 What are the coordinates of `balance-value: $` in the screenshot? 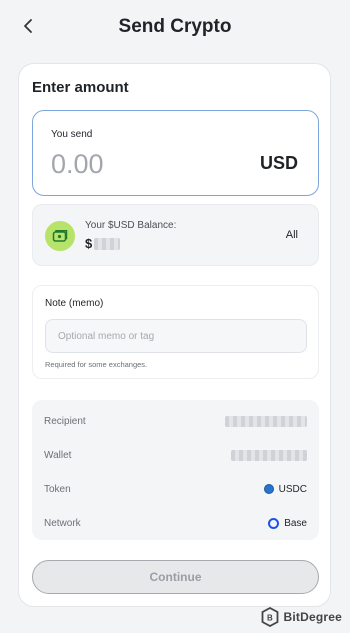 It's located at (103, 243).